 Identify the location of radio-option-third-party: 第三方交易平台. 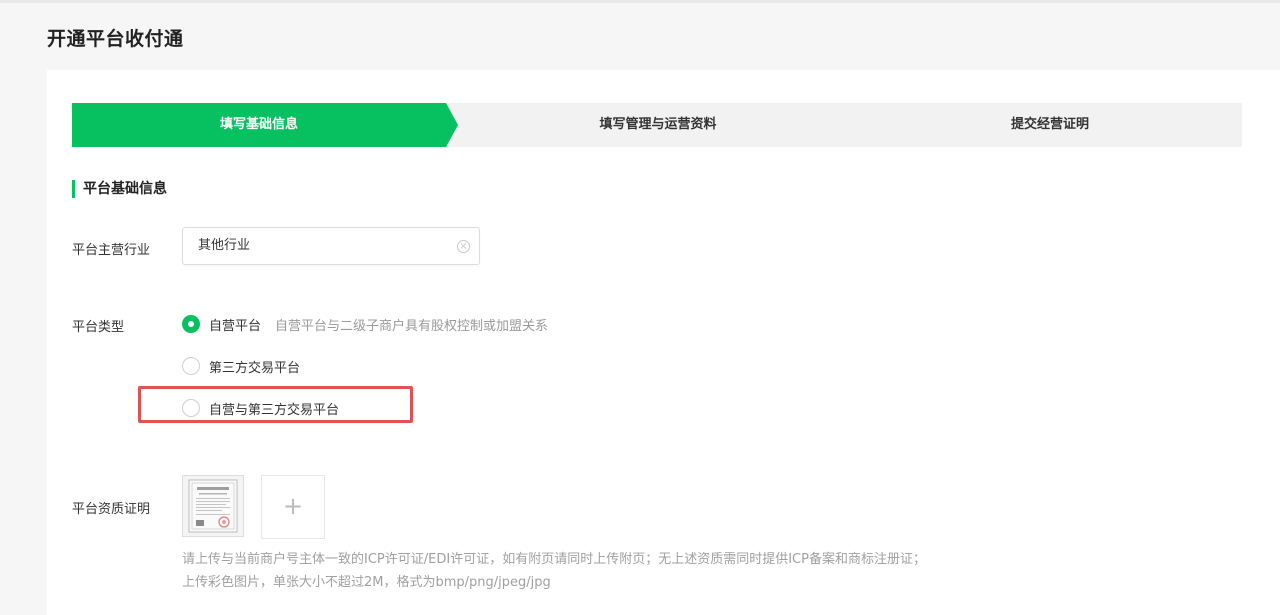
(241, 366).